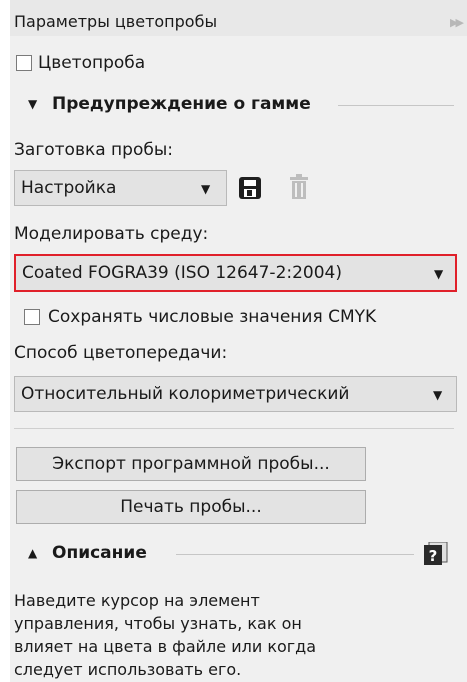  I want to click on section-expand-arrow-icon: ▲, so click(32, 553).